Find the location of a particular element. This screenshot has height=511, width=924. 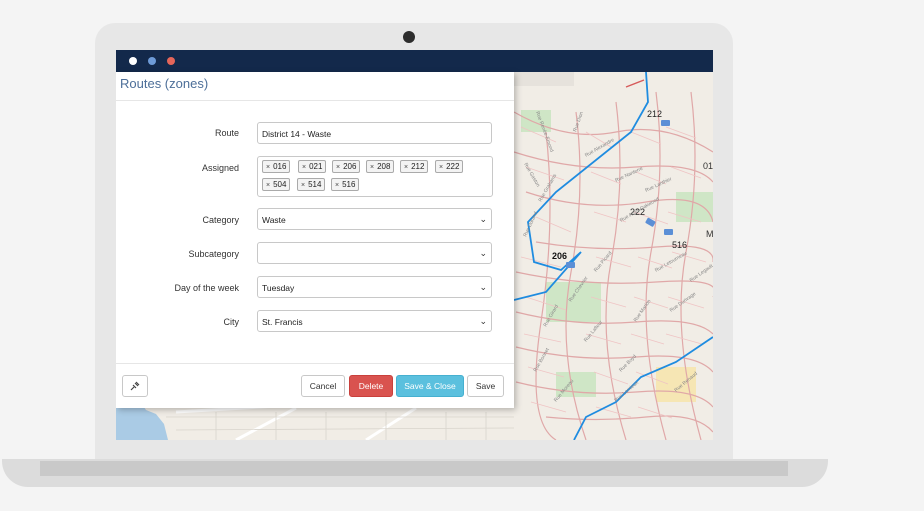

webcam is located at coordinates (409, 37).